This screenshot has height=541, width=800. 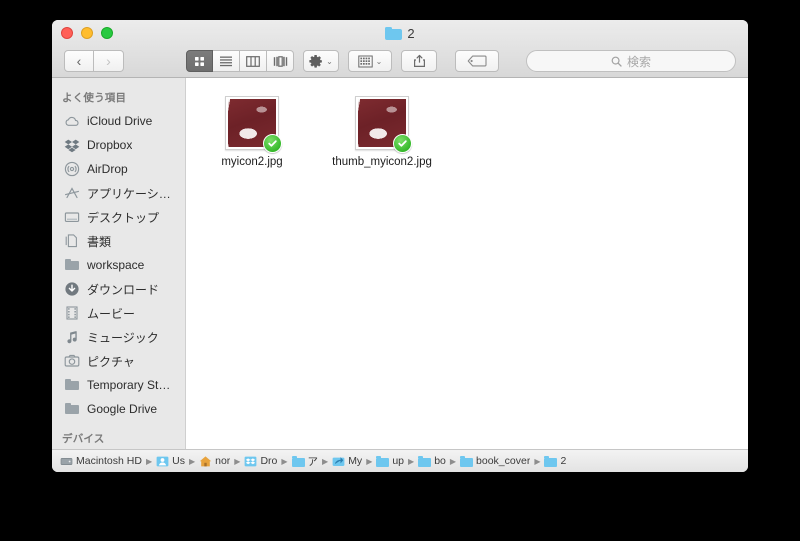 I want to click on column-view-button, so click(x=253, y=61).